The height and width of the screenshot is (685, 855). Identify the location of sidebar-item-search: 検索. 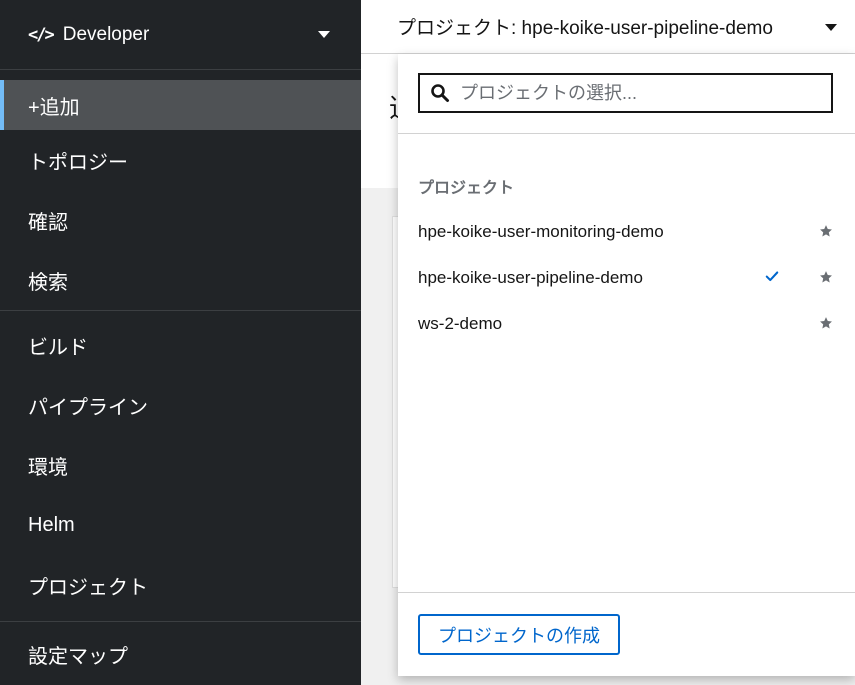
(180, 280).